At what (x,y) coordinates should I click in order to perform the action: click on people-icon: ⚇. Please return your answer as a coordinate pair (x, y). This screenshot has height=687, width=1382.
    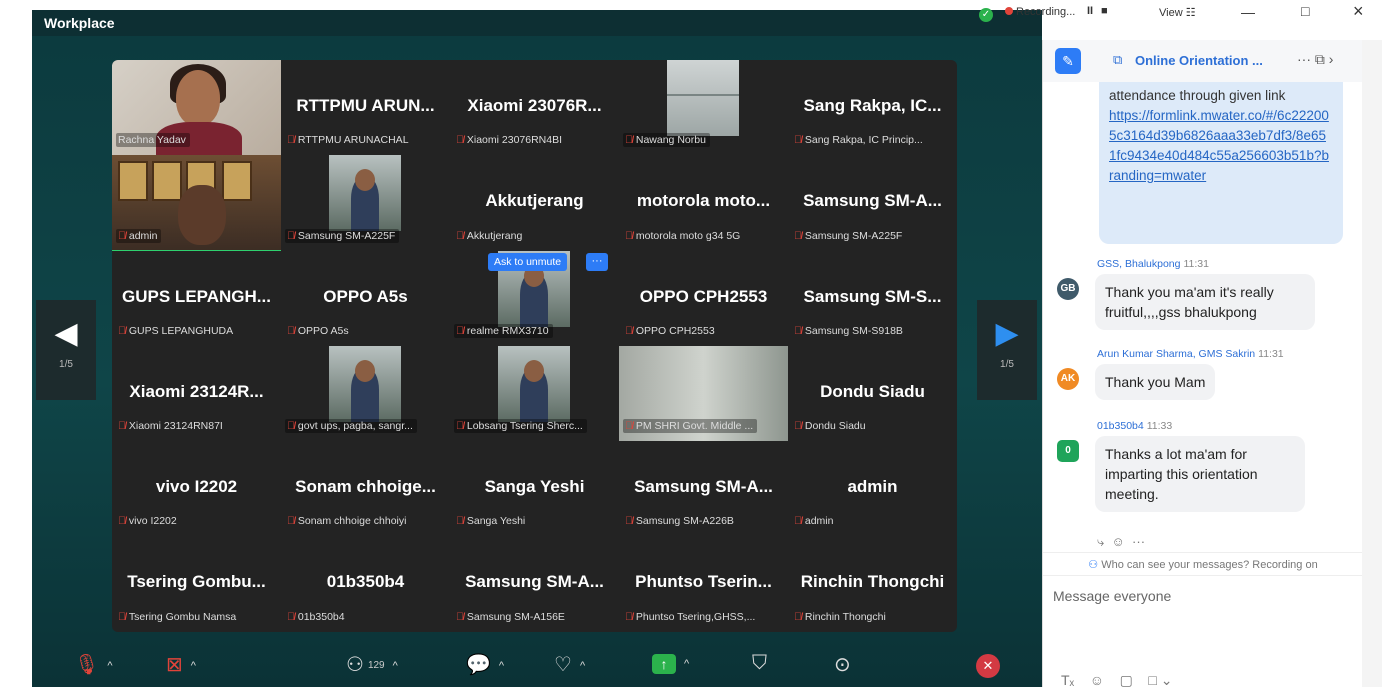
    Looking at the image, I should click on (1093, 565).